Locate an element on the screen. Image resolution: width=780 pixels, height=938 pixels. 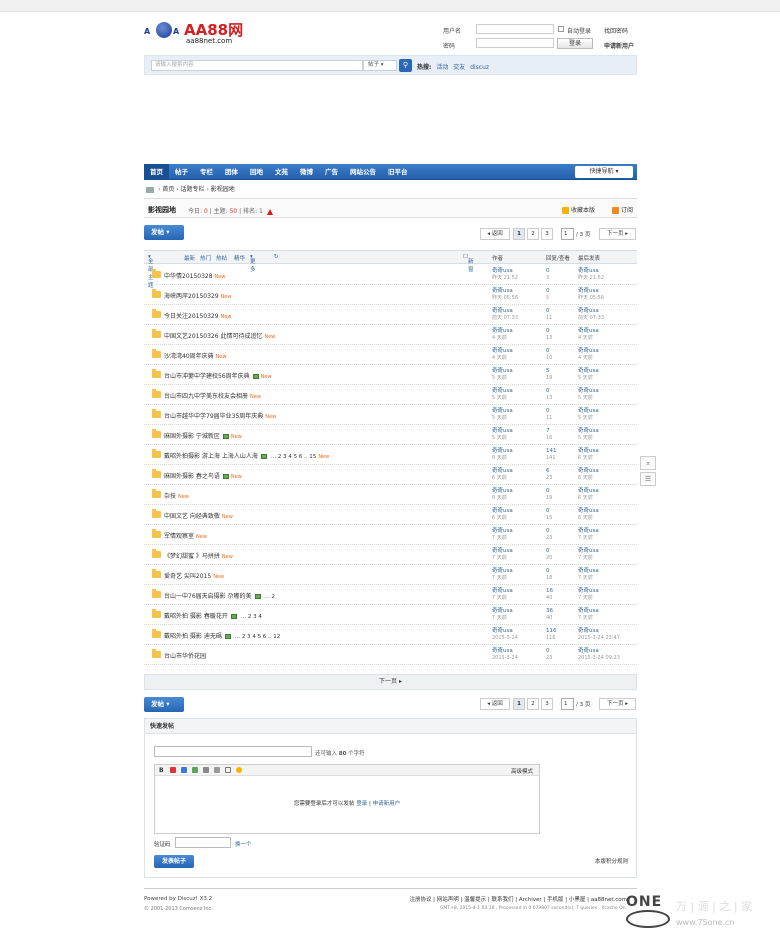
thread-title: 台山市四九中学美东校友会相册 is located at coordinates (206, 396).